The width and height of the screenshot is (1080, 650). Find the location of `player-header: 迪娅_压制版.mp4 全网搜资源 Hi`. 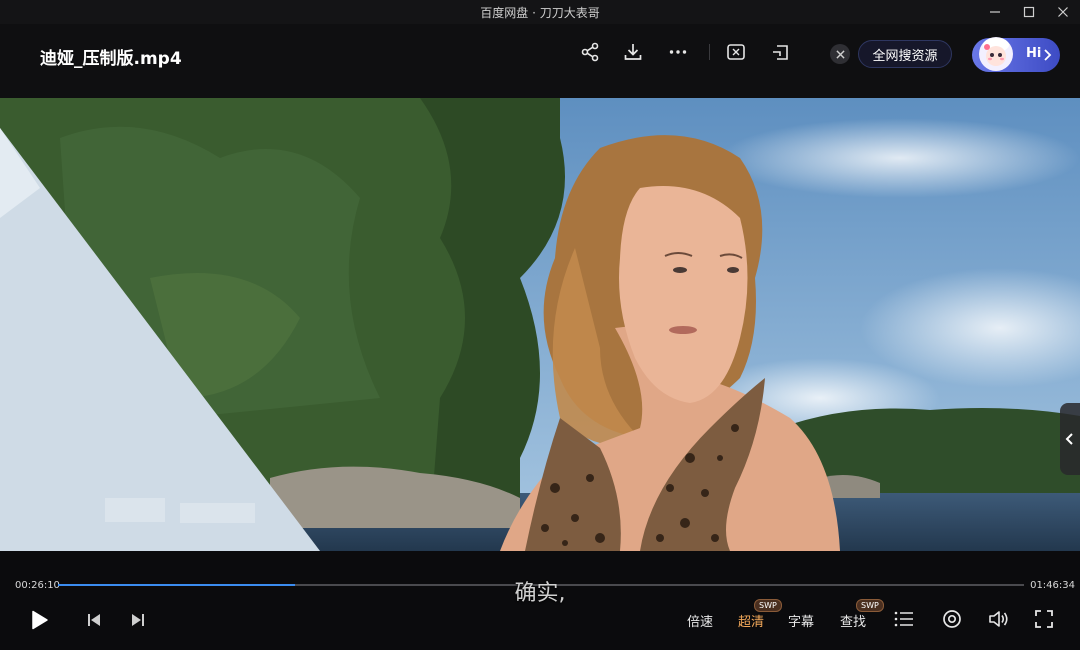

player-header: 迪娅_压制版.mp4 全网搜资源 Hi is located at coordinates (540, 61).